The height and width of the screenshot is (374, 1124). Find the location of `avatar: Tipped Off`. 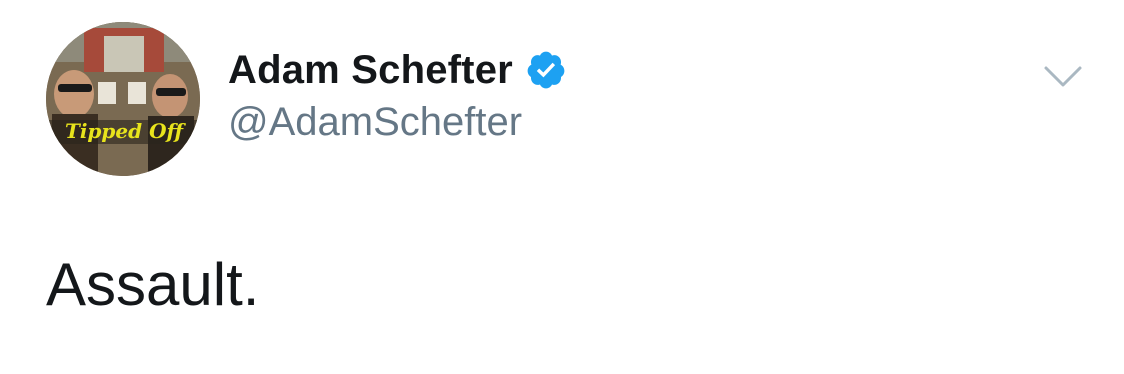

avatar: Tipped Off is located at coordinates (123, 99).